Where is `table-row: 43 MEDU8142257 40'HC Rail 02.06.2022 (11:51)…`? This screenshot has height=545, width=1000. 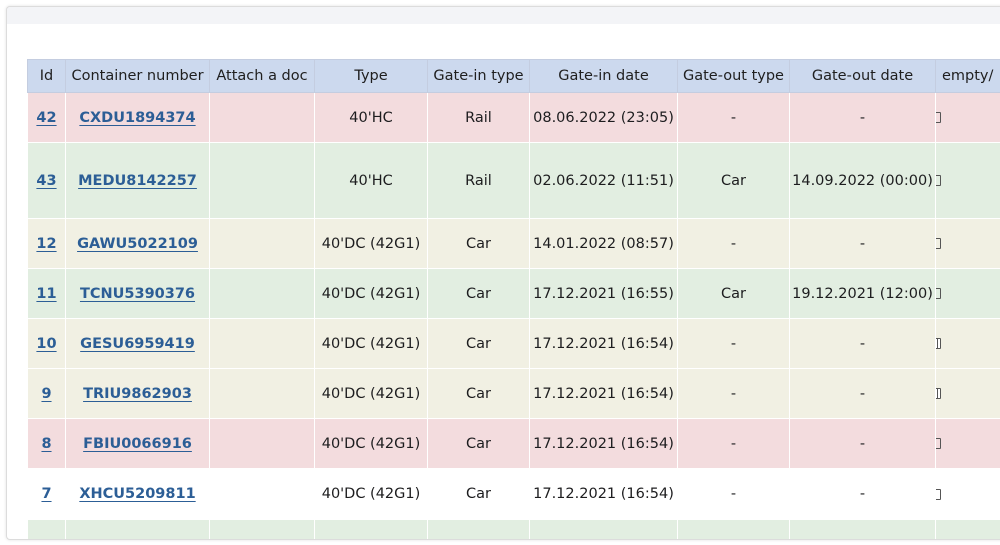
table-row: 43 MEDU8142257 40'HC Rail 02.06.2022 (11:51)… is located at coordinates (513, 180).